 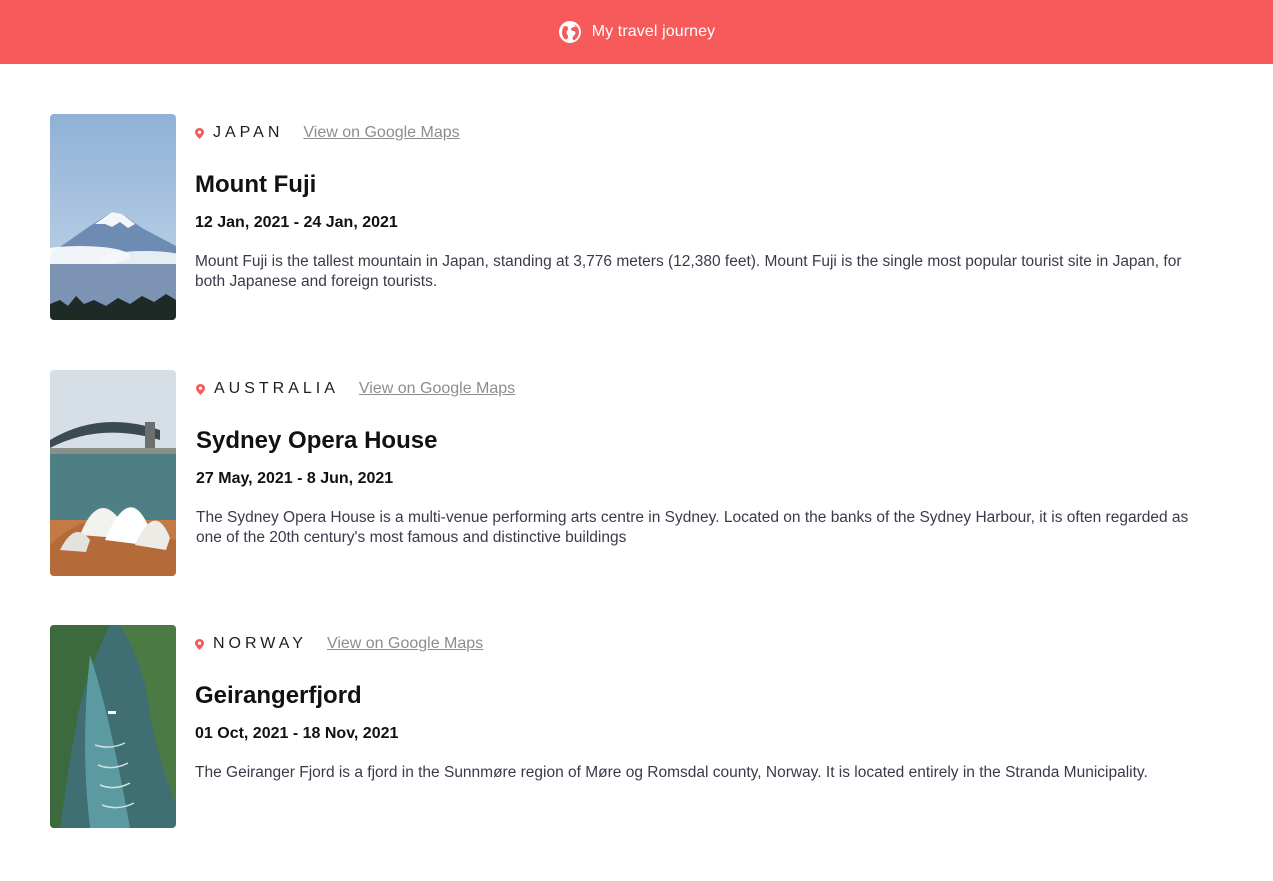 I want to click on header-brand: My travel journey, so click(x=637, y=32).